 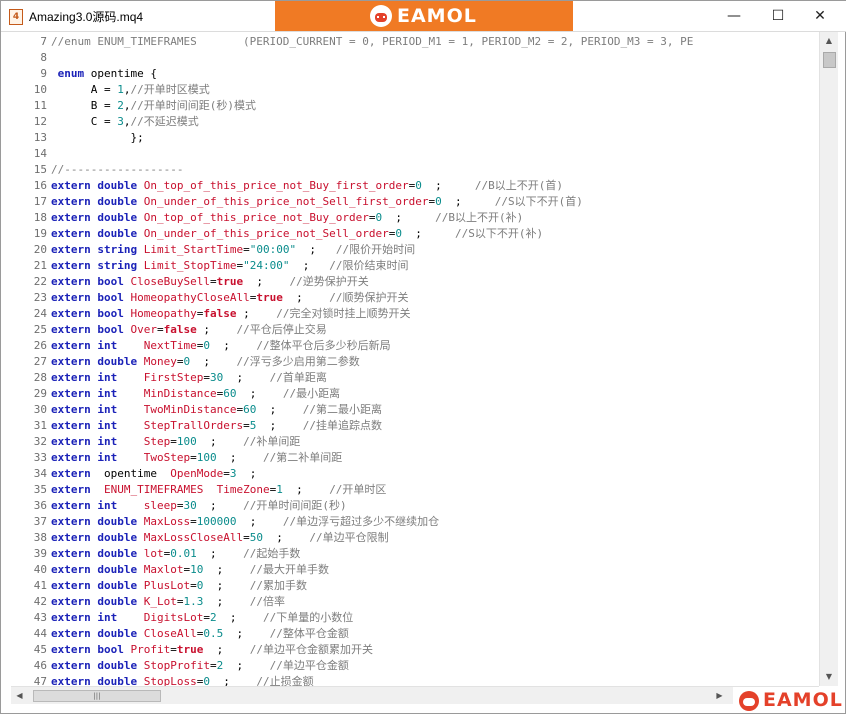 I want to click on line-number: 37, so click(x=40, y=521).